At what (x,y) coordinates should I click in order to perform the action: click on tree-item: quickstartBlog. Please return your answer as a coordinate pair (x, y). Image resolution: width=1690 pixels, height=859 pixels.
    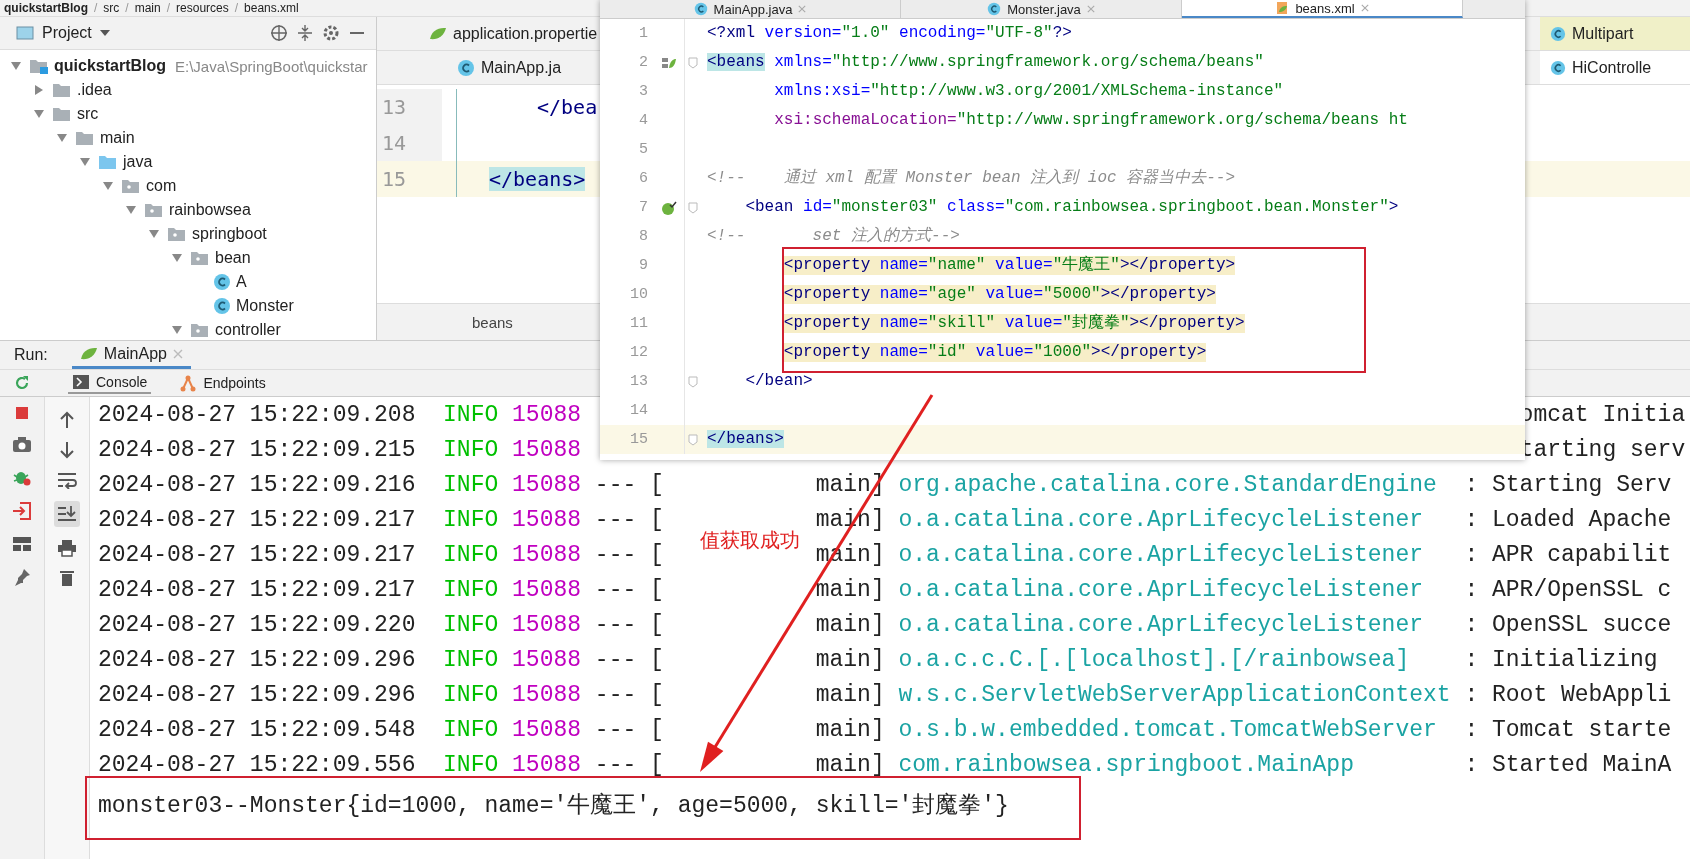
    Looking at the image, I should click on (110, 66).